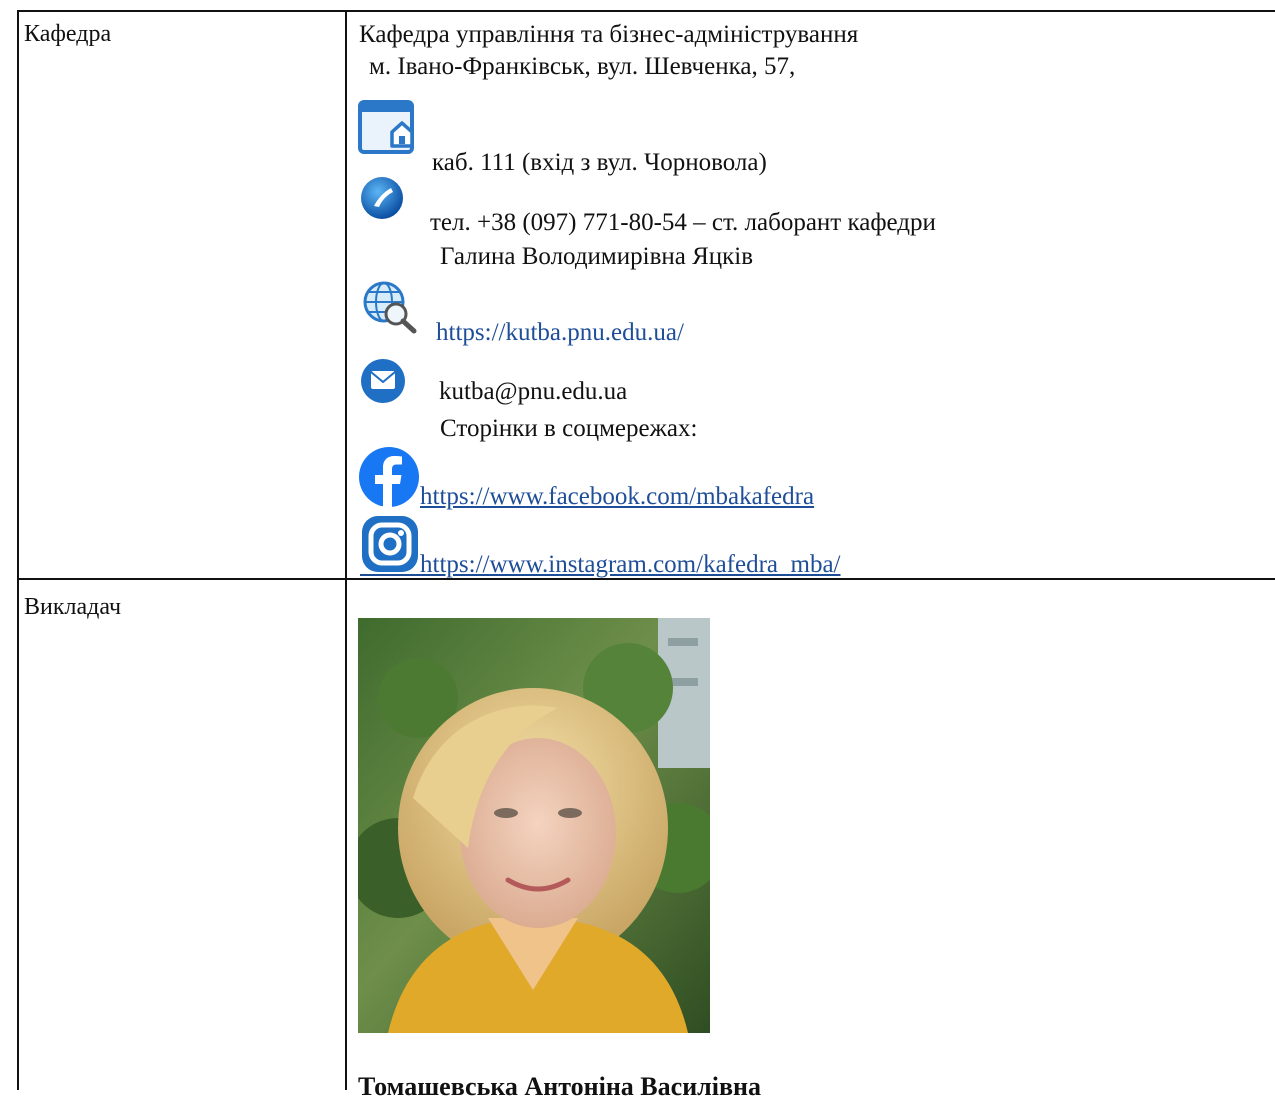 This screenshot has width=1275, height=1102. Describe the element at coordinates (582, 66) in the screenshot. I see `department-address: м. Івано-Франківськ, вул. Шевченка, 57,` at that location.